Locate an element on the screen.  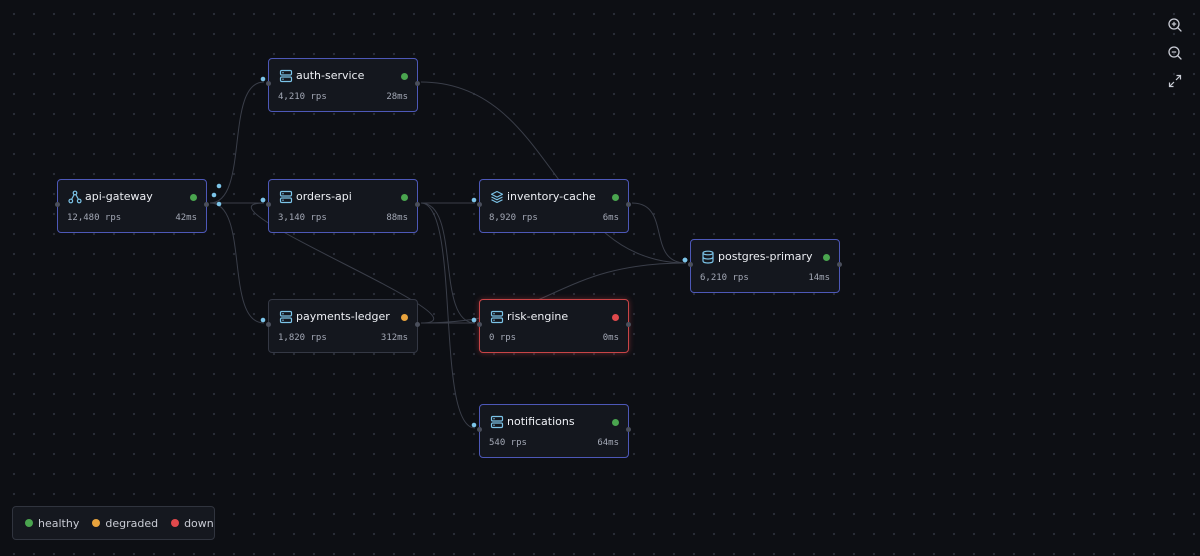
legend-dot-degraded is located at coordinates (96, 523).